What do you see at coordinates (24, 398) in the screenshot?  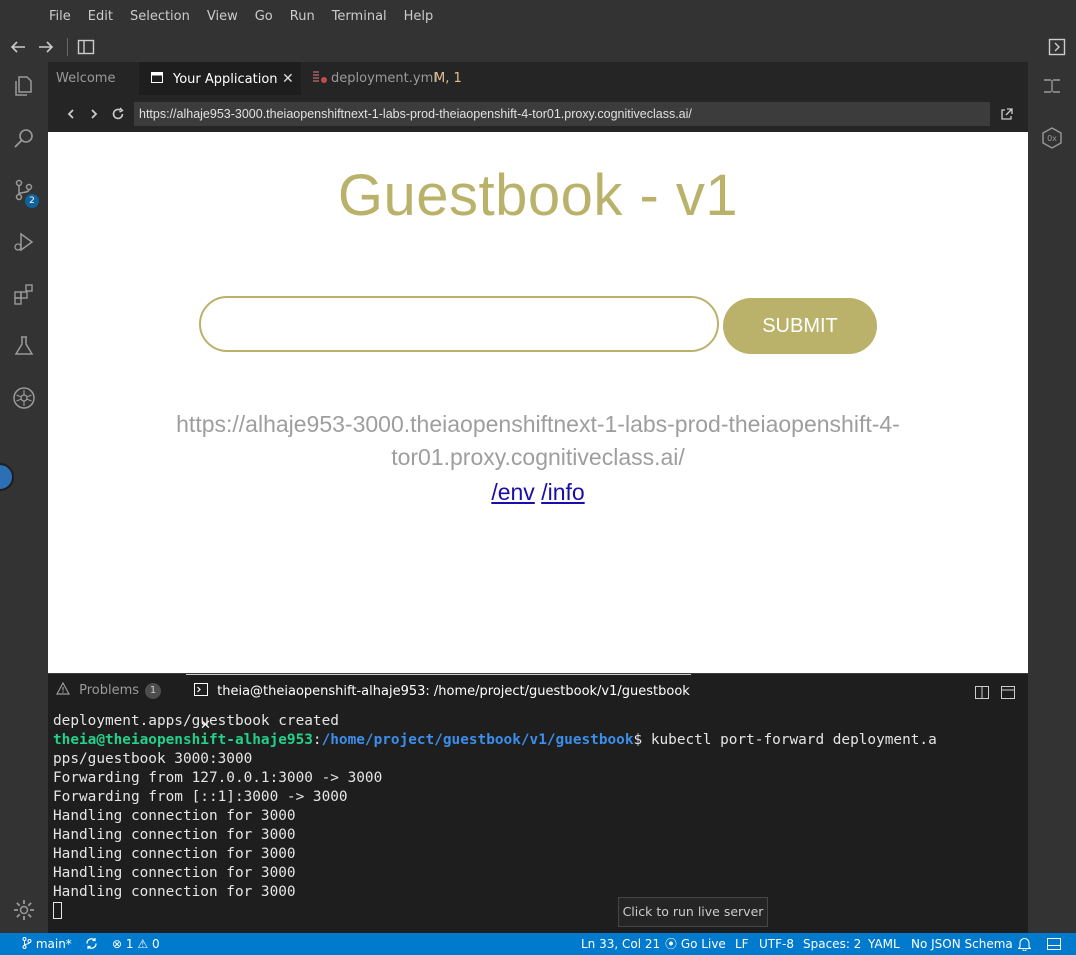 I see `kubernetes-icon` at bounding box center [24, 398].